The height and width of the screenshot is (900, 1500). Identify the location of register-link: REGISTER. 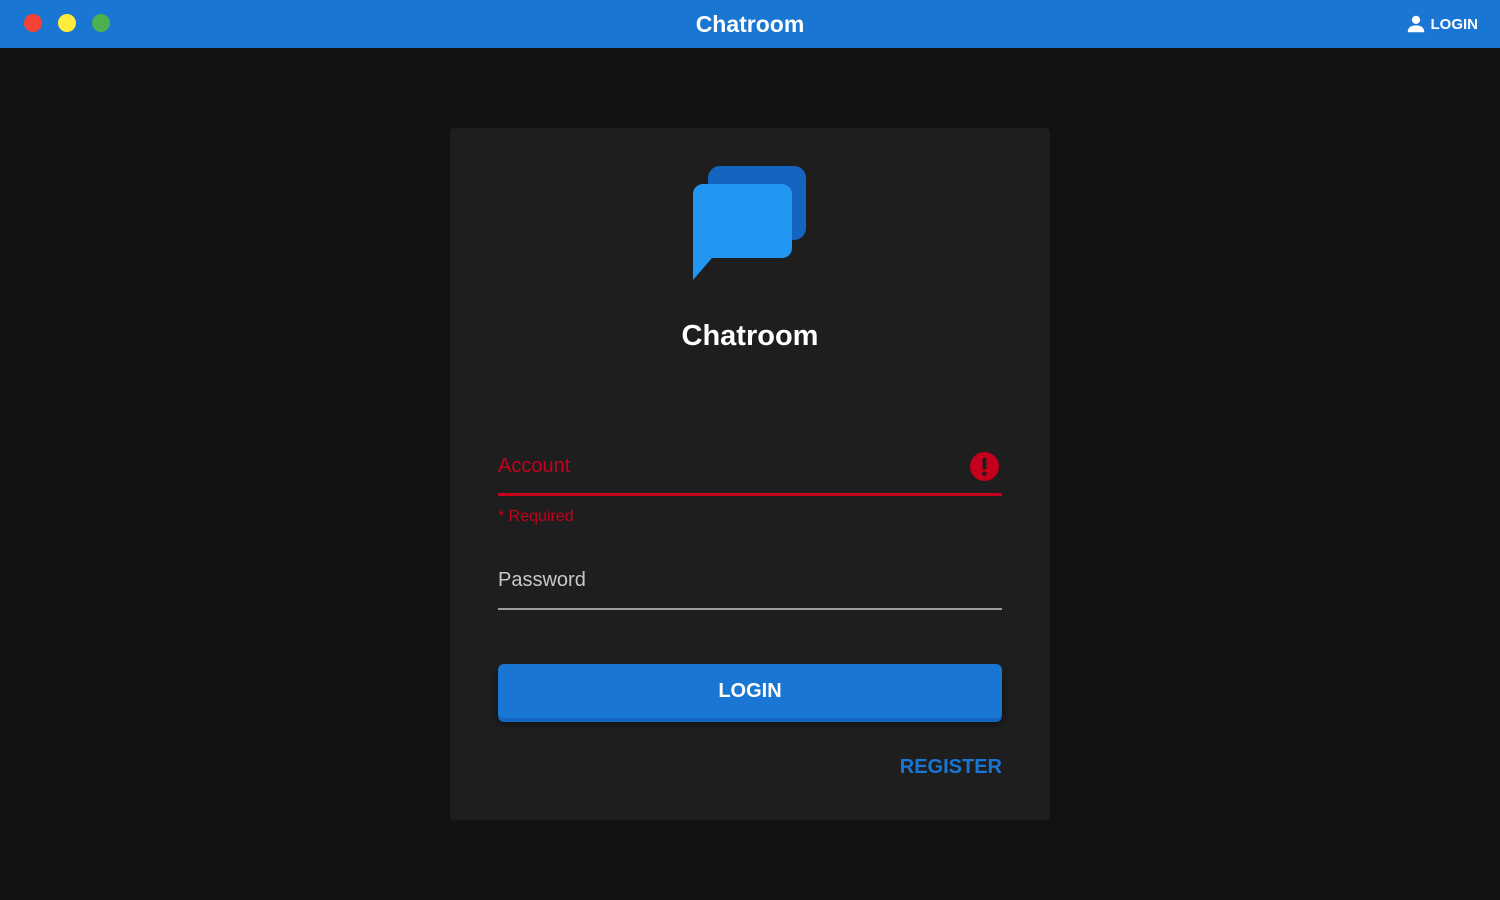
(951, 767).